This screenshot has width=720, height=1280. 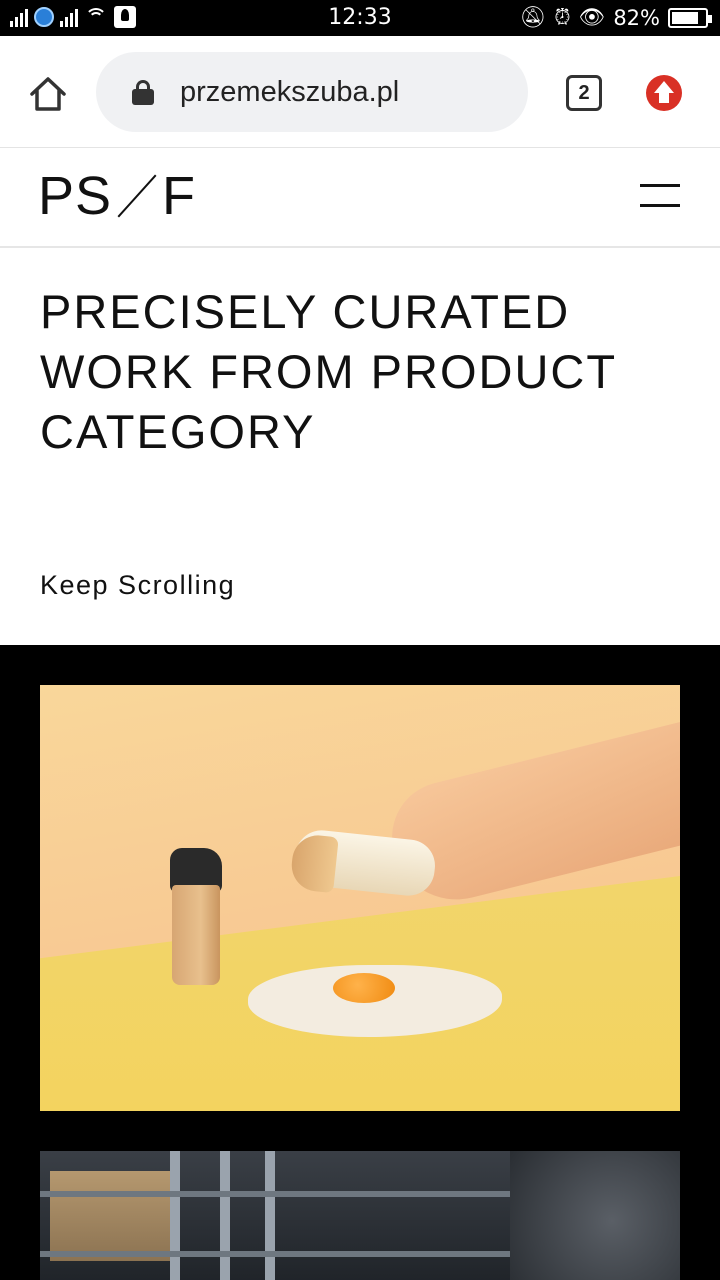 I want to click on site-logo: PS F, so click(x=117, y=196).